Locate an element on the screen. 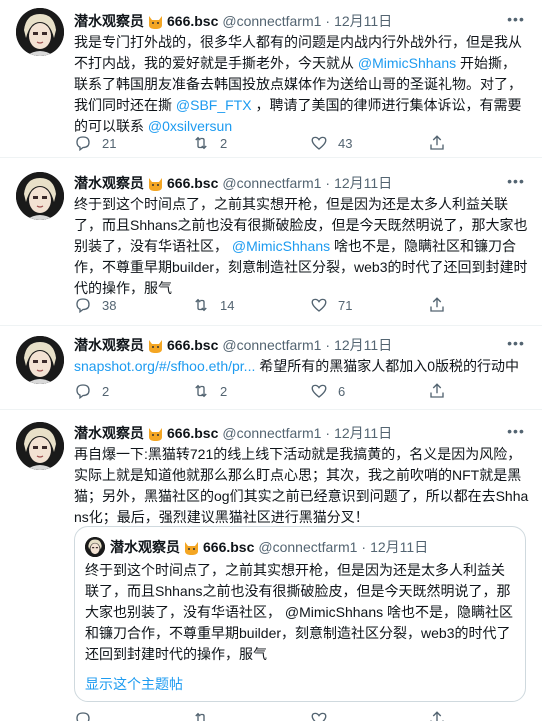  like-count: 6 is located at coordinates (342, 391).